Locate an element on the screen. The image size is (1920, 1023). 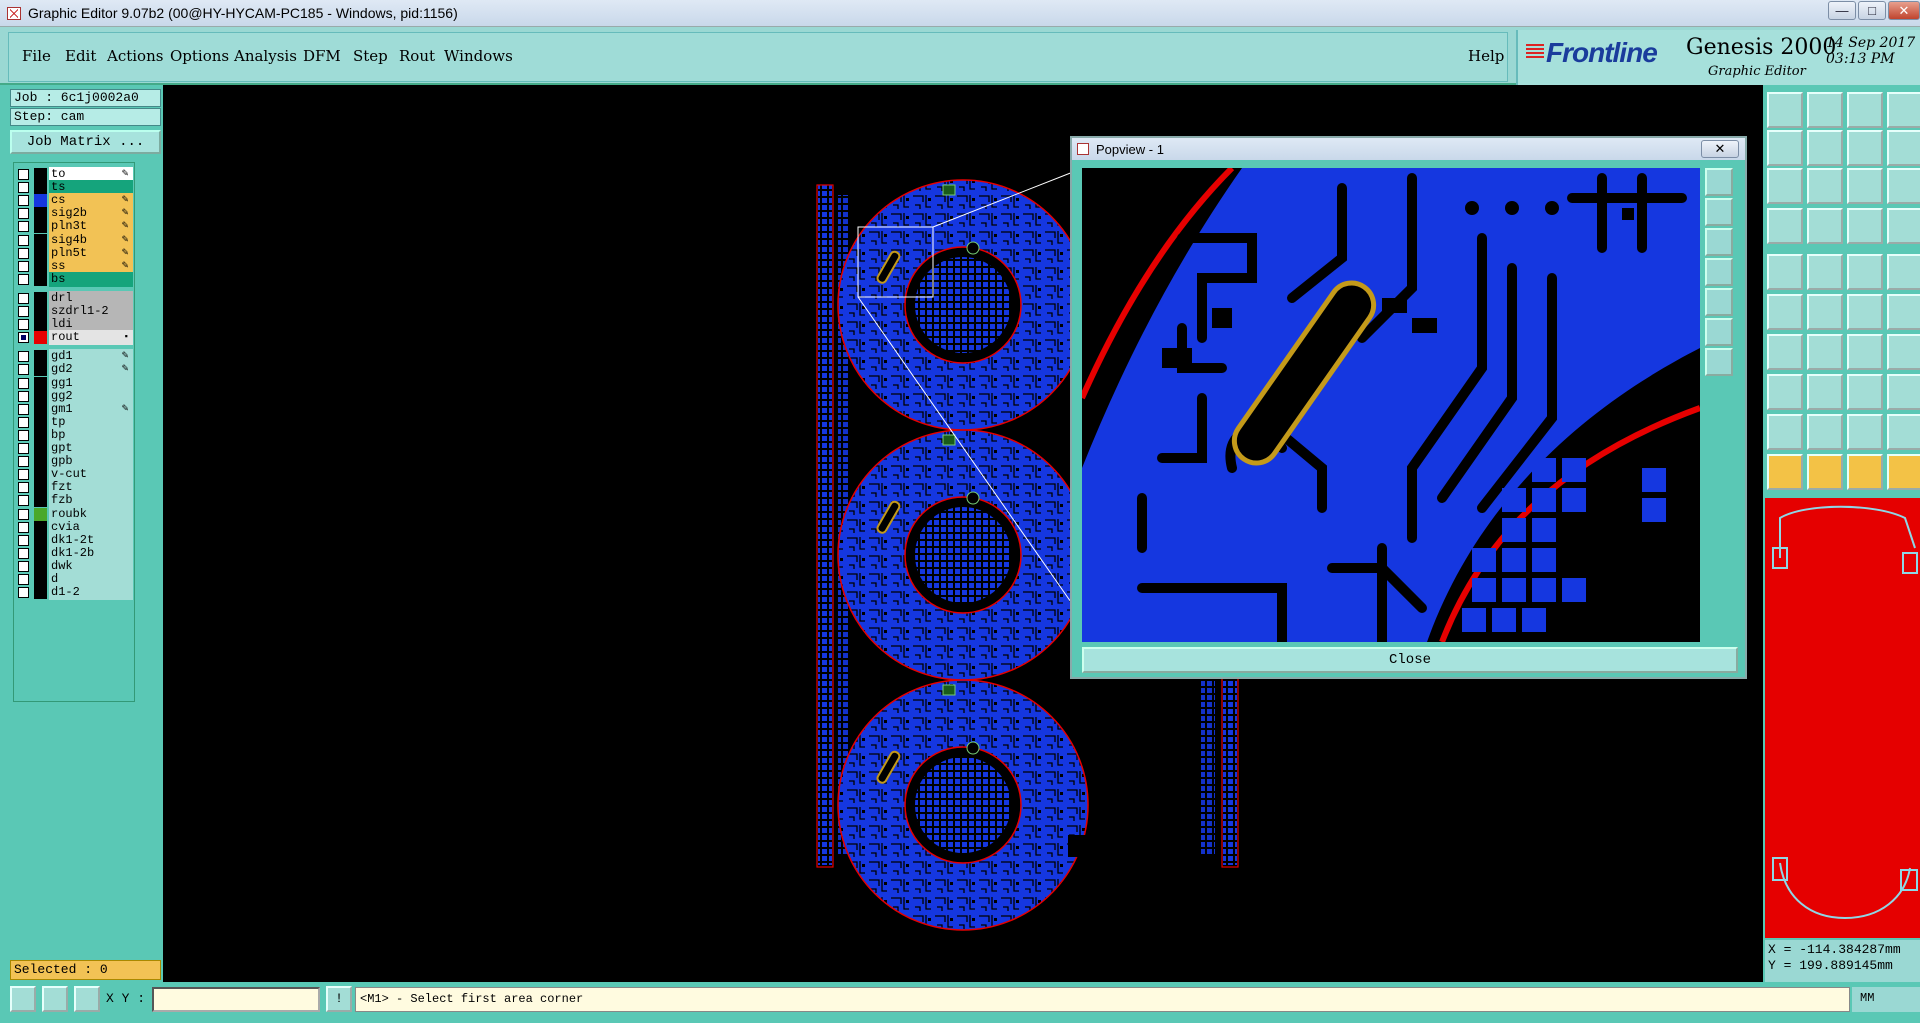
tool-button-r7c3 is located at coordinates (1865, 352).